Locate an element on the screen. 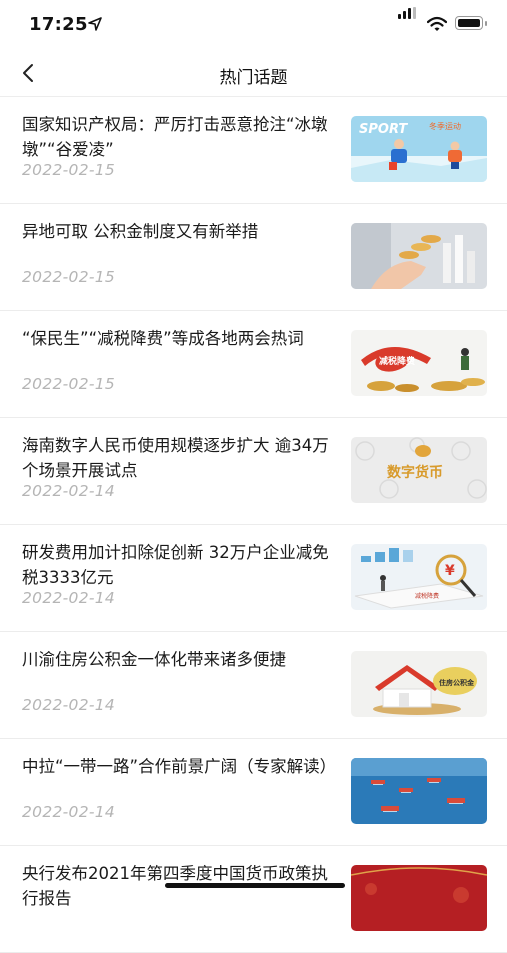 The height and width of the screenshot is (953, 507). wifi-icon is located at coordinates (437, 23).